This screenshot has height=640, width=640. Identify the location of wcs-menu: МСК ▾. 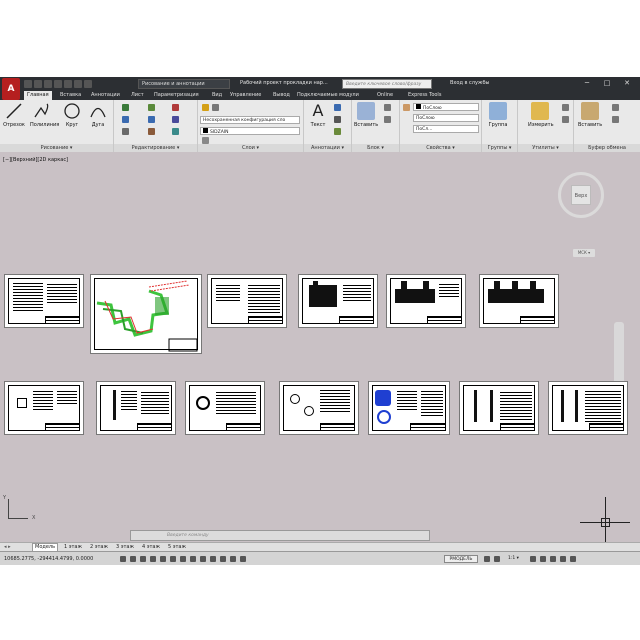
(584, 253).